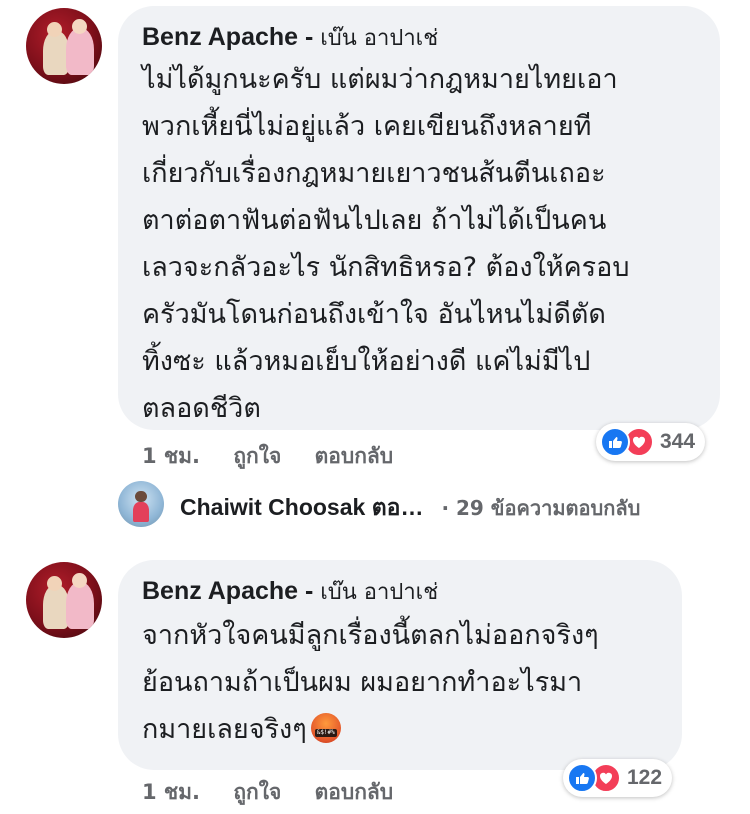  What do you see at coordinates (678, 441) in the screenshot?
I see `reaction-count: 344` at bounding box center [678, 441].